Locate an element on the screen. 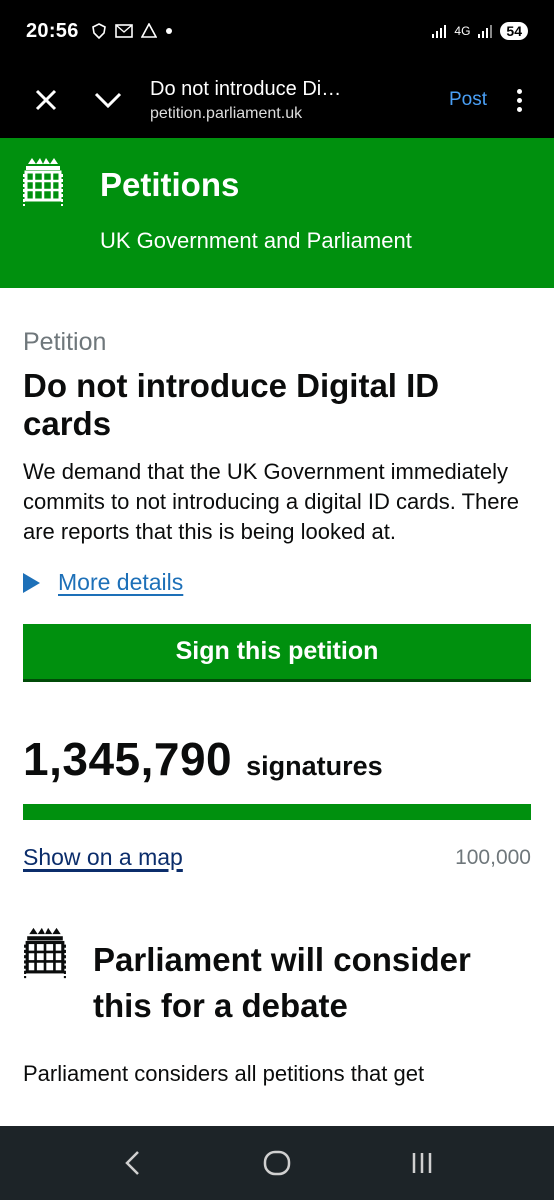 The height and width of the screenshot is (1200, 554). shield-icon is located at coordinates (98, 31).